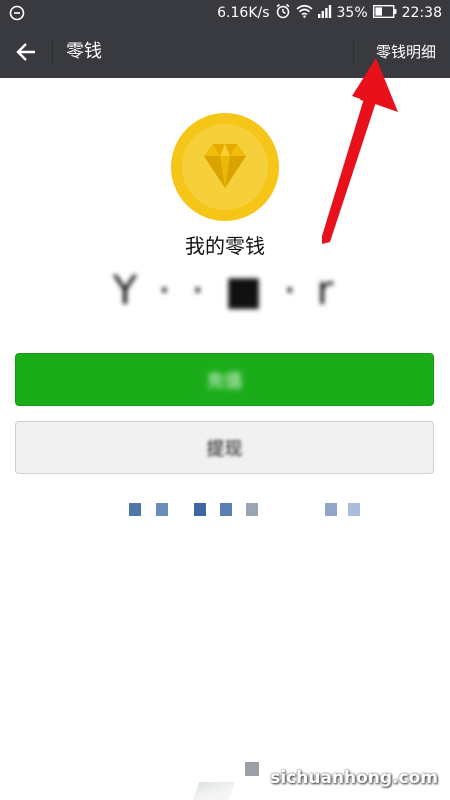 Image resolution: width=450 pixels, height=800 pixels. What do you see at coordinates (225, 246) in the screenshot?
I see `wallet-label: 我的零钱` at bounding box center [225, 246].